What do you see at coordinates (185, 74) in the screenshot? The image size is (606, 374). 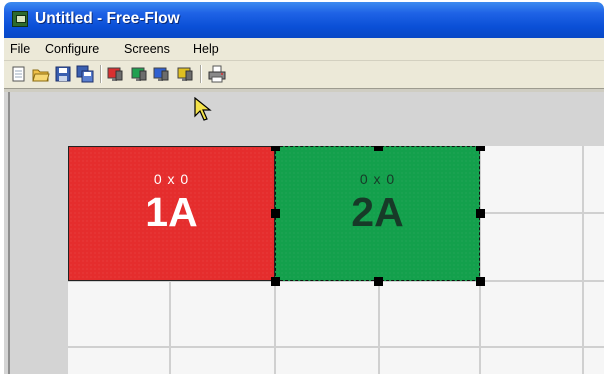 I see `yellow-screen-icon` at bounding box center [185, 74].